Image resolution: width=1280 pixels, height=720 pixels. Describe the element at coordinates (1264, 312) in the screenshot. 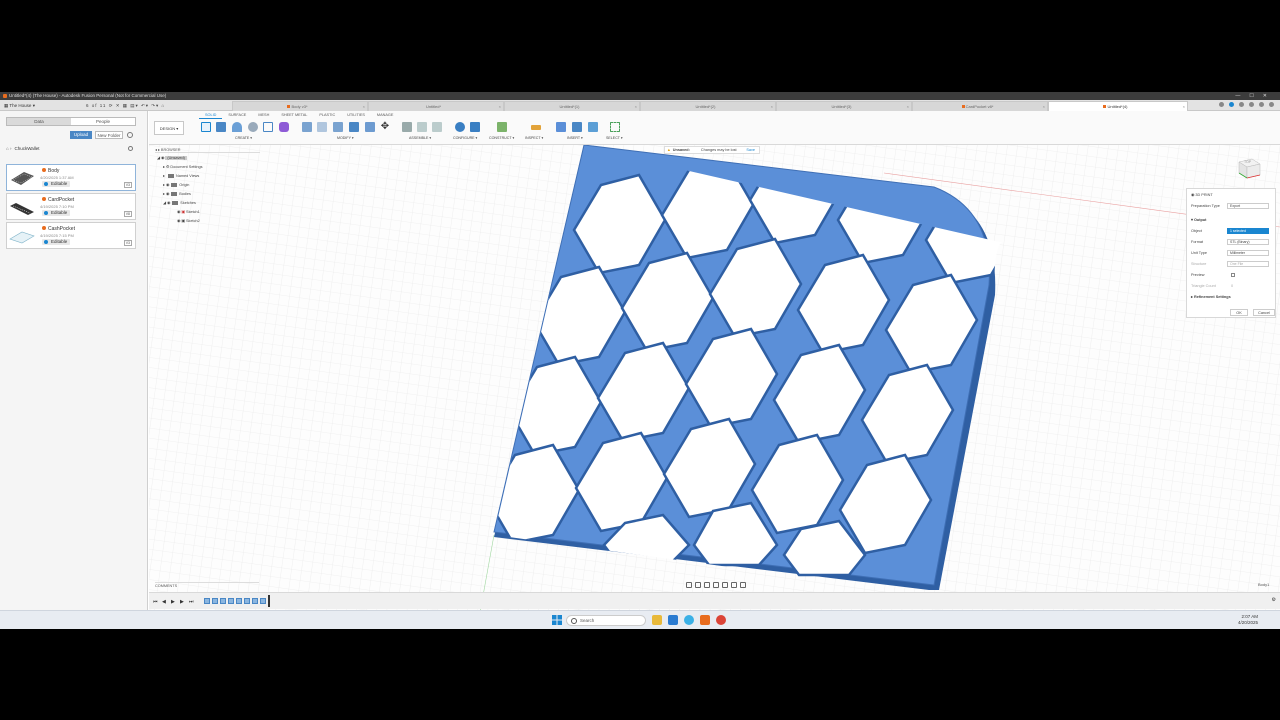

I see `cancel-button: Cancel` at that location.